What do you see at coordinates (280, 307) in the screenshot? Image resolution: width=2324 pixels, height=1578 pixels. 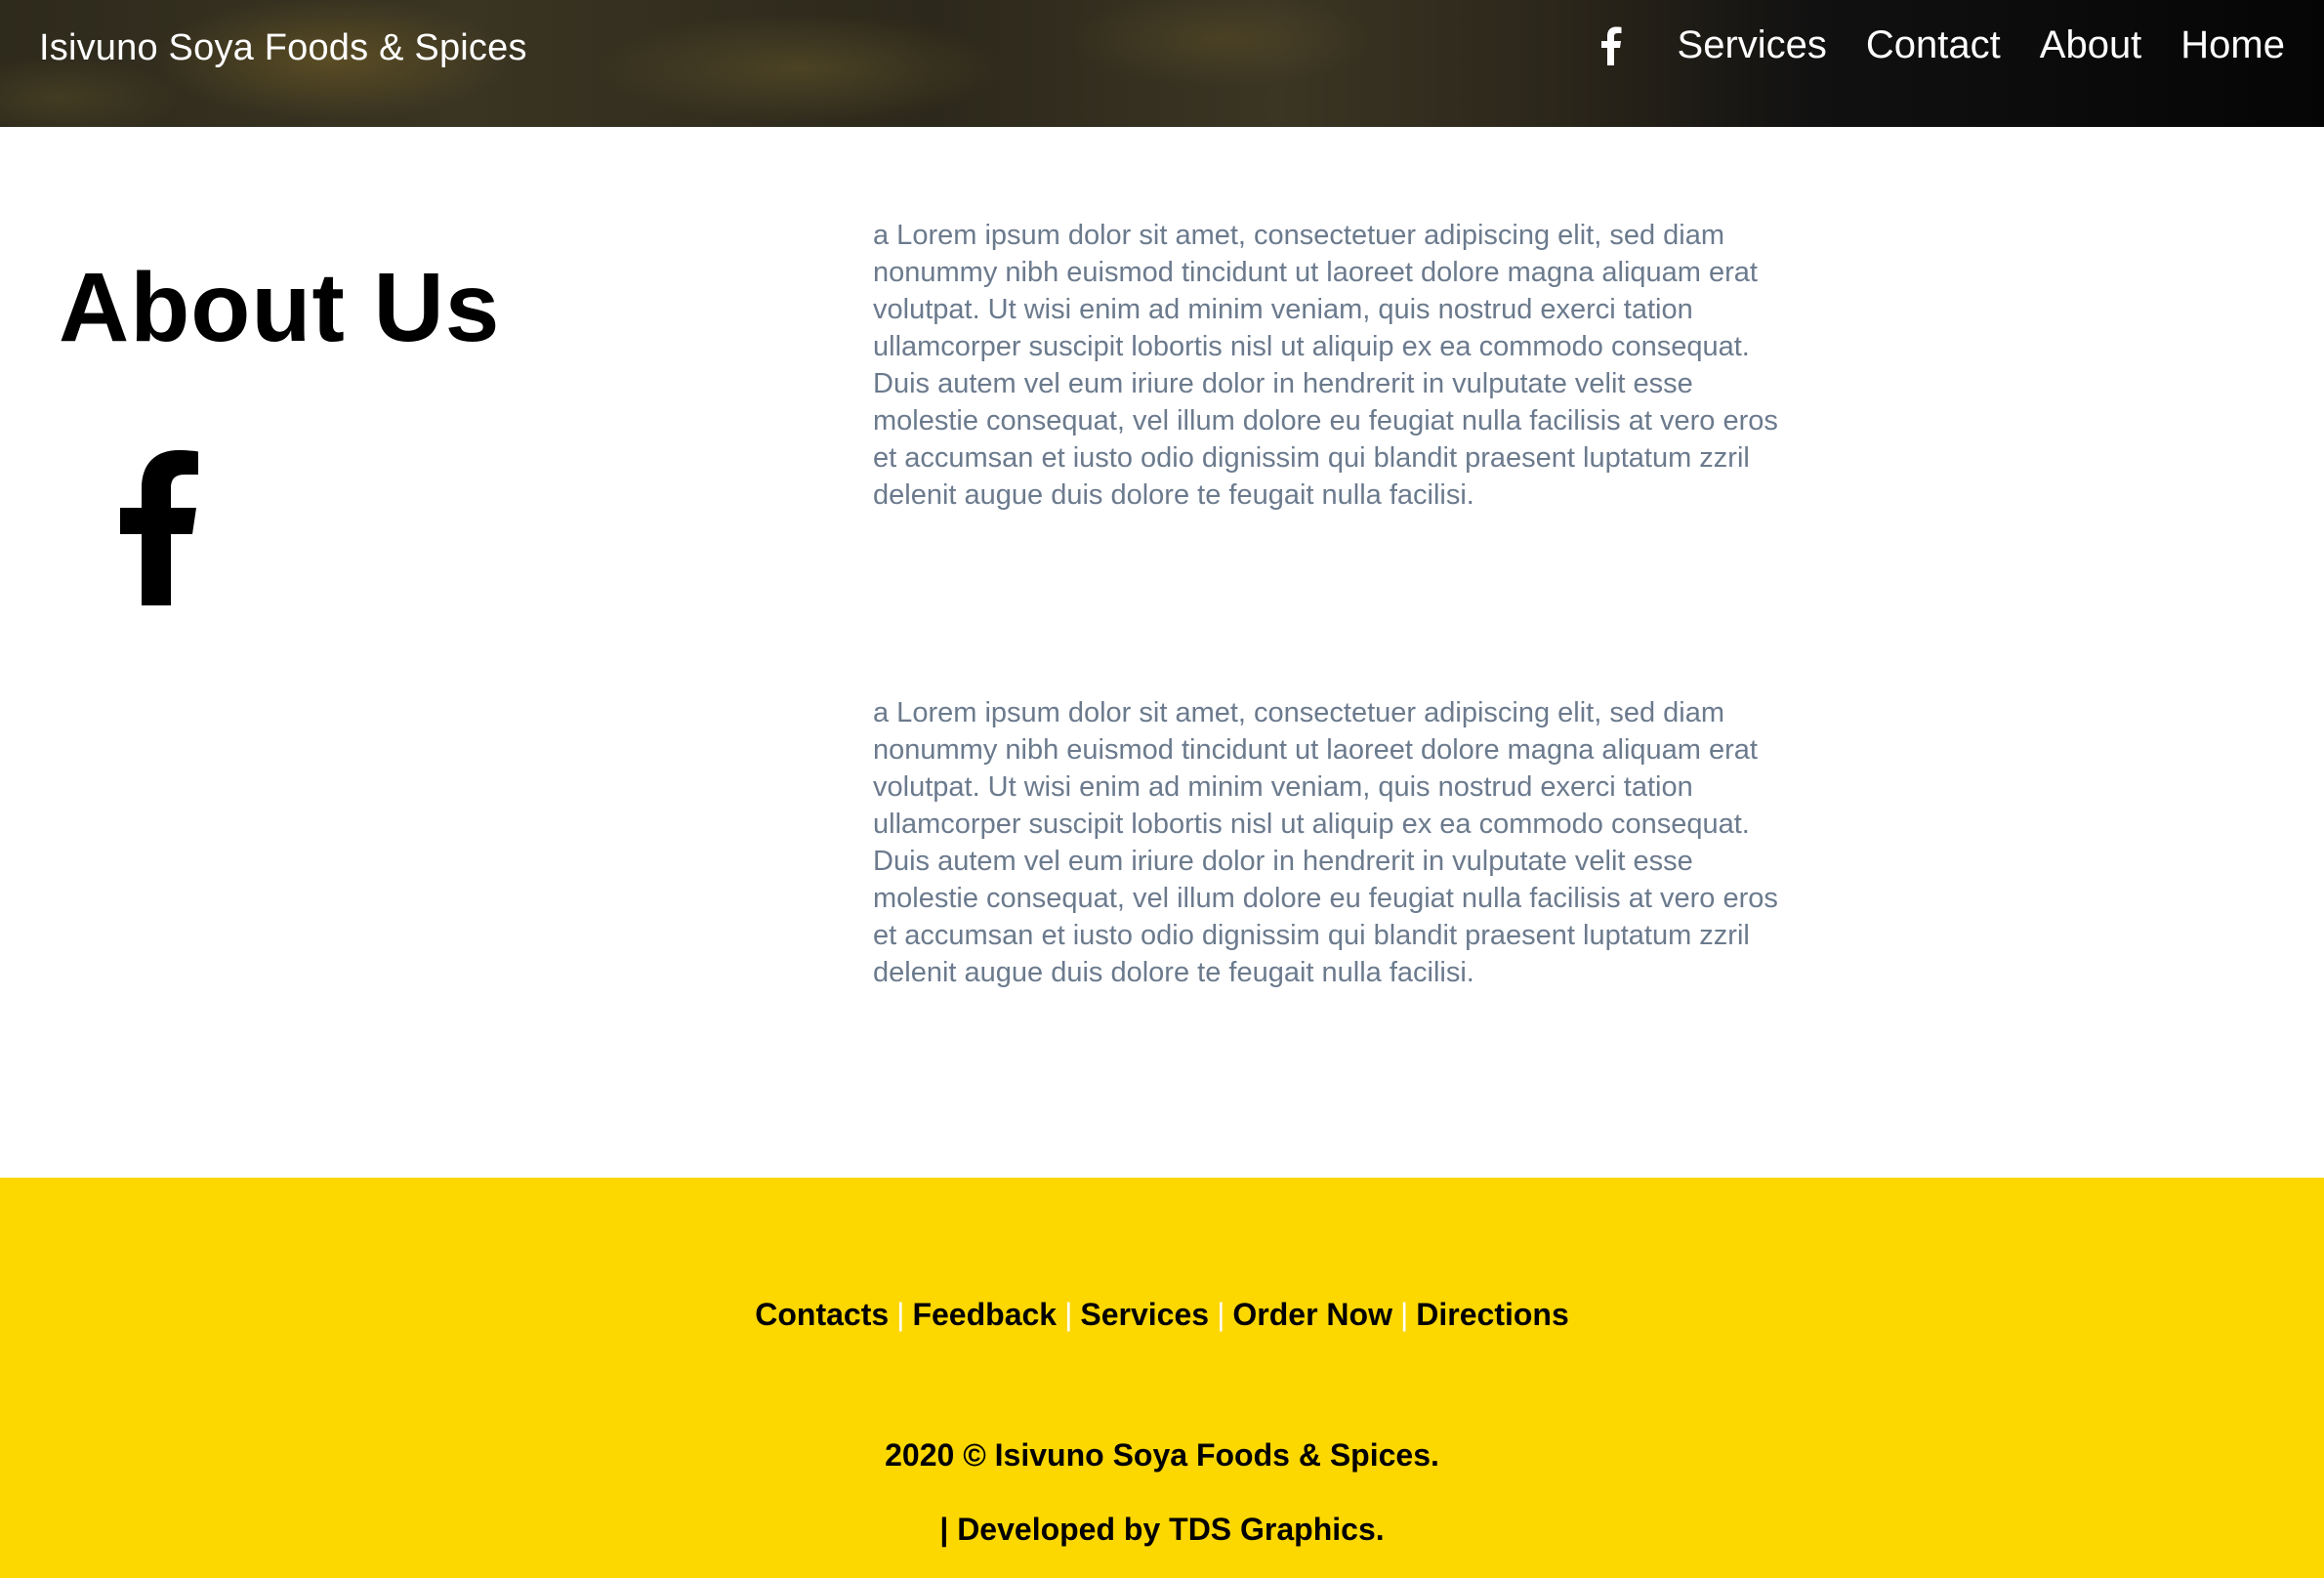 I see `page-title: About Us` at bounding box center [280, 307].